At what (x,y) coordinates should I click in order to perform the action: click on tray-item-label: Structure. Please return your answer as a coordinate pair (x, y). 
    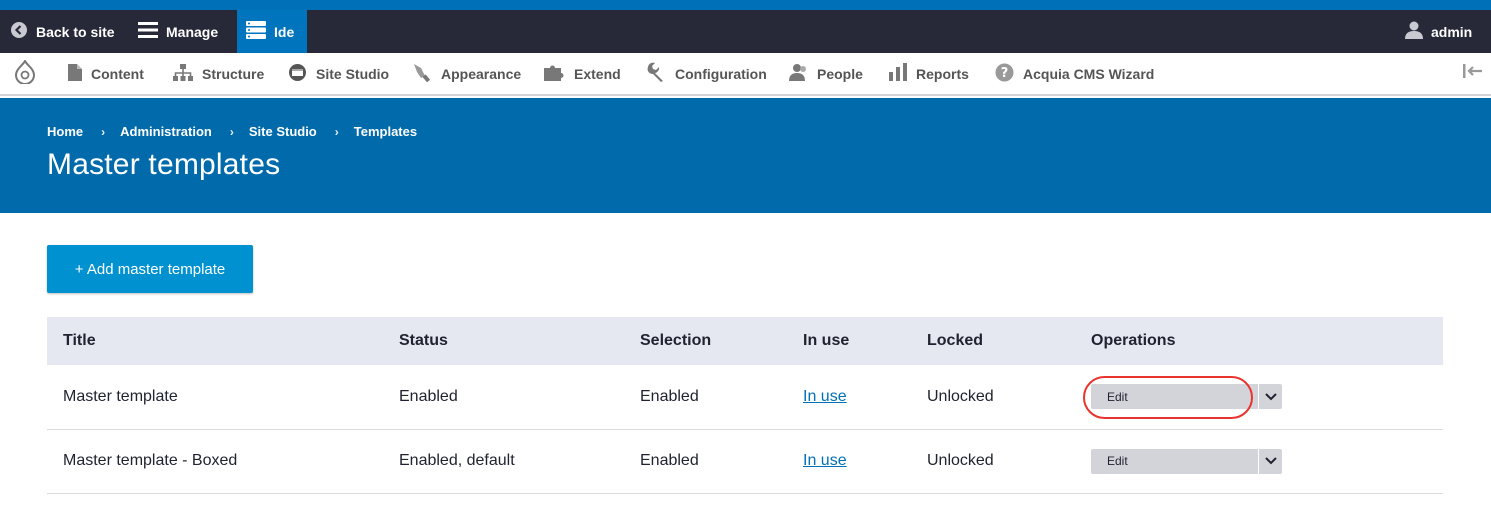
    Looking at the image, I should click on (233, 73).